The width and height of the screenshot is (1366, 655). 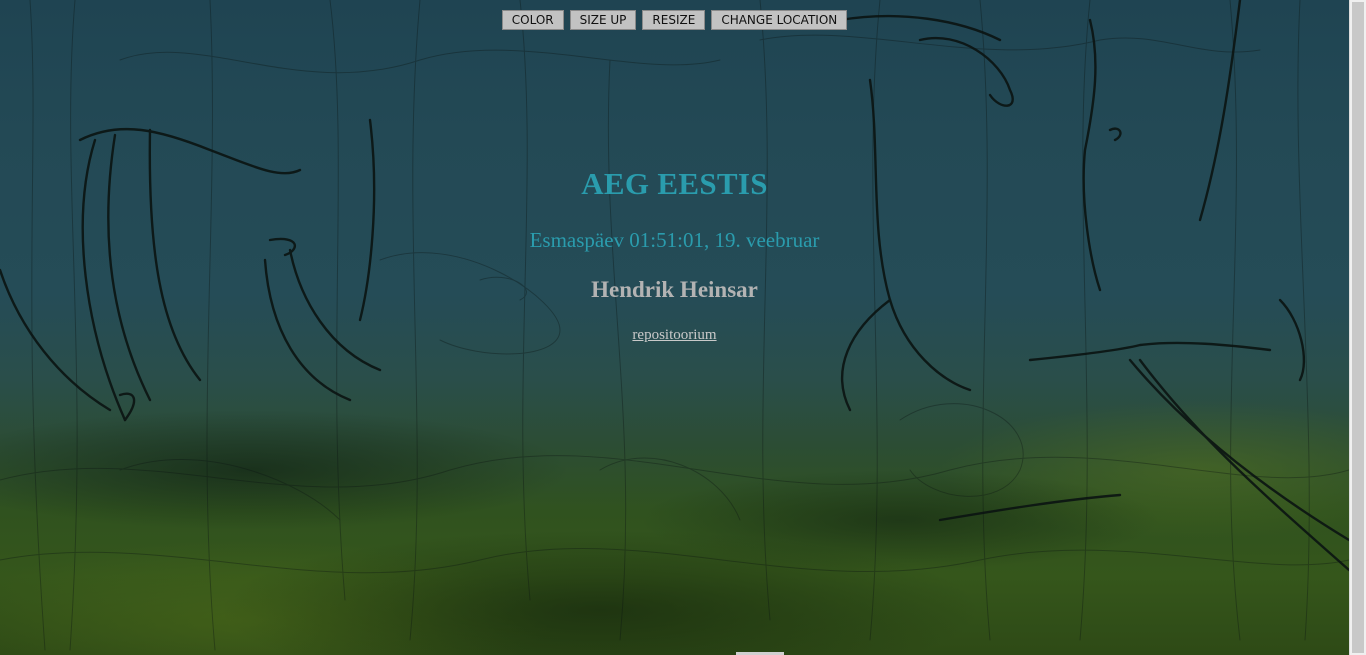 I want to click on scrollbar-thumb, so click(x=1358, y=327).